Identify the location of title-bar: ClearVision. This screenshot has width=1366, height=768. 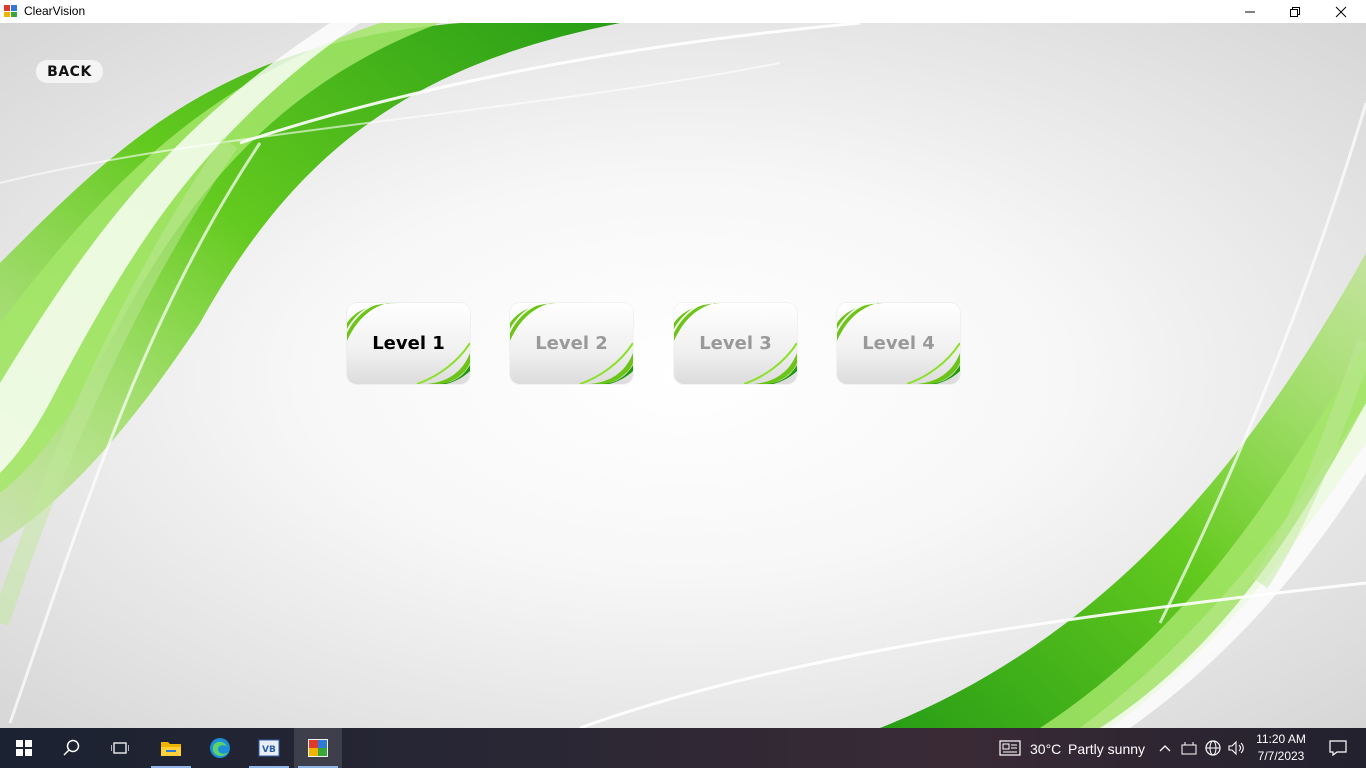
(683, 11).